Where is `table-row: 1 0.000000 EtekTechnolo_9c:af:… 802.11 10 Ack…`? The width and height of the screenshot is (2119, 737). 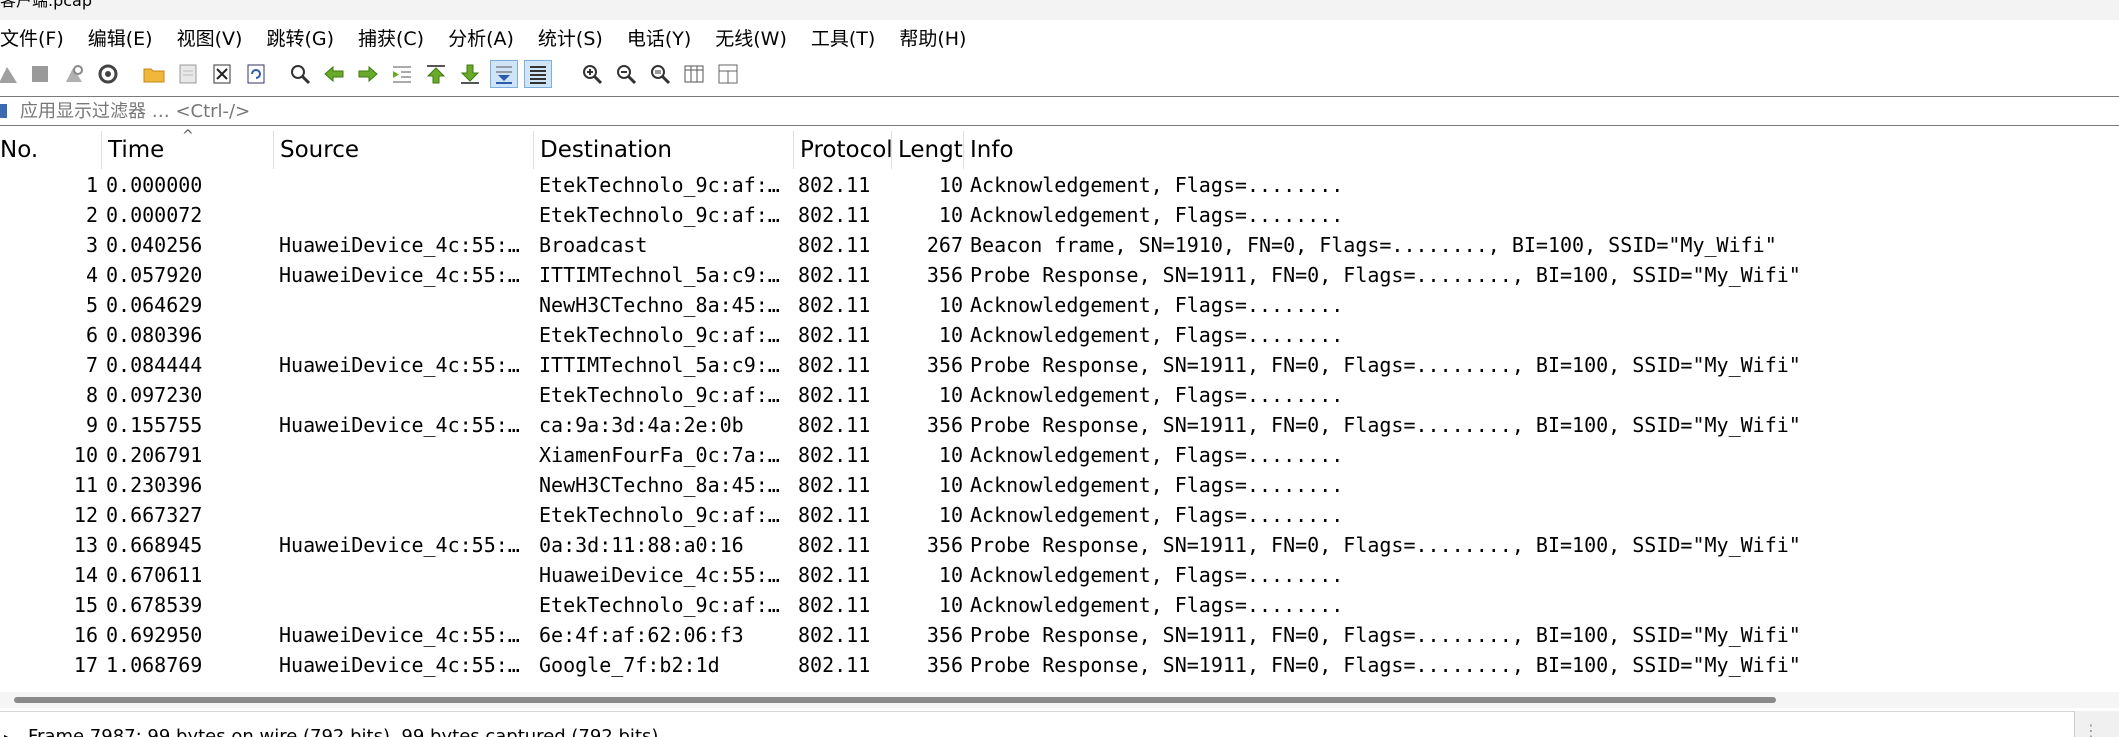 table-row: 1 0.000000 EtekTechnolo_9c:af:… 802.11 10 Ack… is located at coordinates (1059, 185).